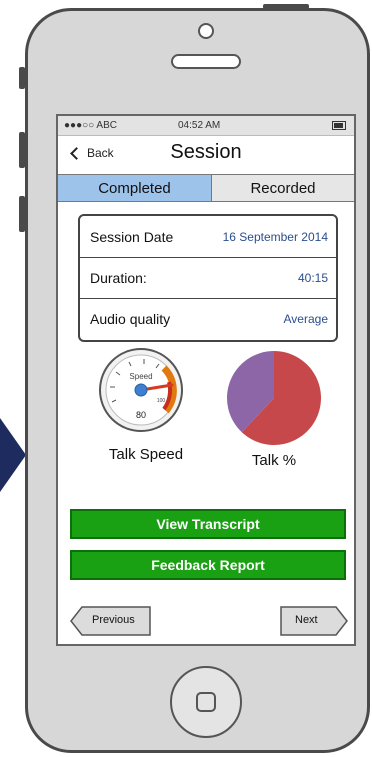  Describe the element at coordinates (208, 236) in the screenshot. I see `session-date-row: Session Date 16 September 2014` at that location.